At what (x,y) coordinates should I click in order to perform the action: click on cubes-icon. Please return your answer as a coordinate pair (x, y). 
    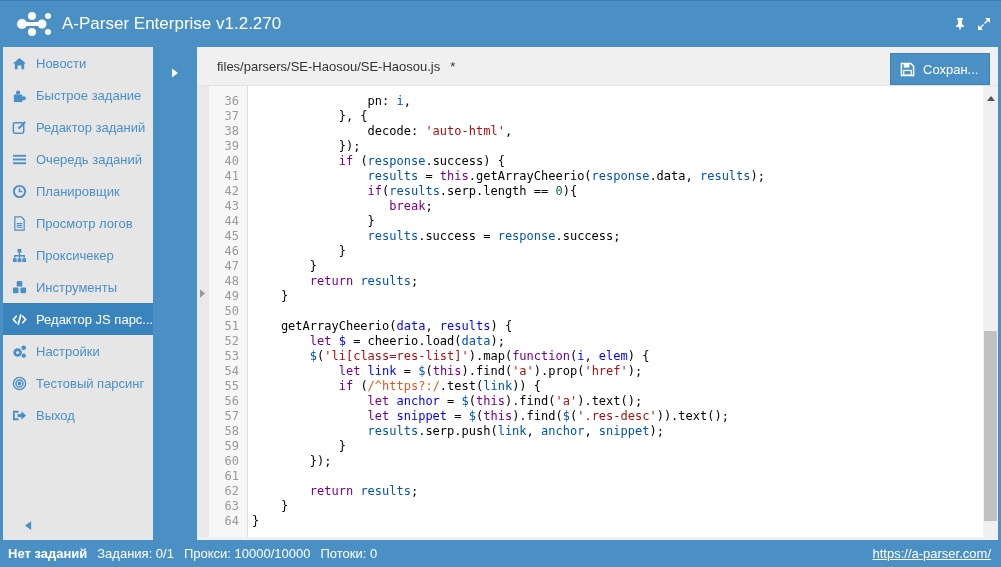
    Looking at the image, I should click on (19, 287).